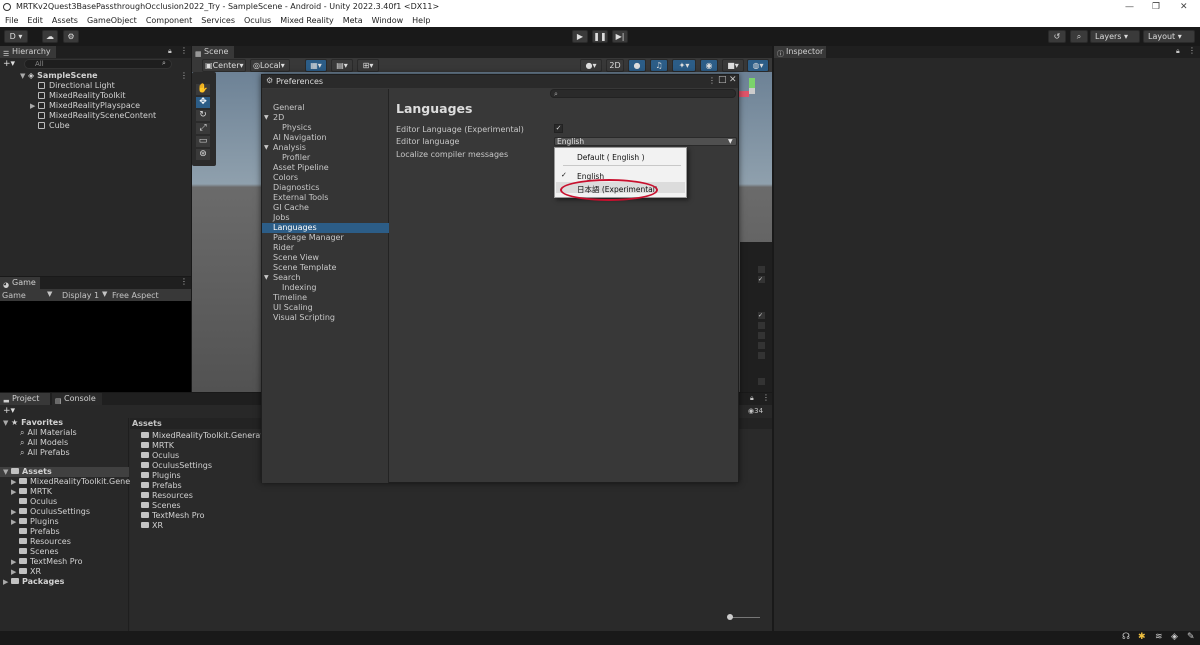  What do you see at coordinates (203, 141) in the screenshot?
I see `rect-tool-icon: ▭` at bounding box center [203, 141].